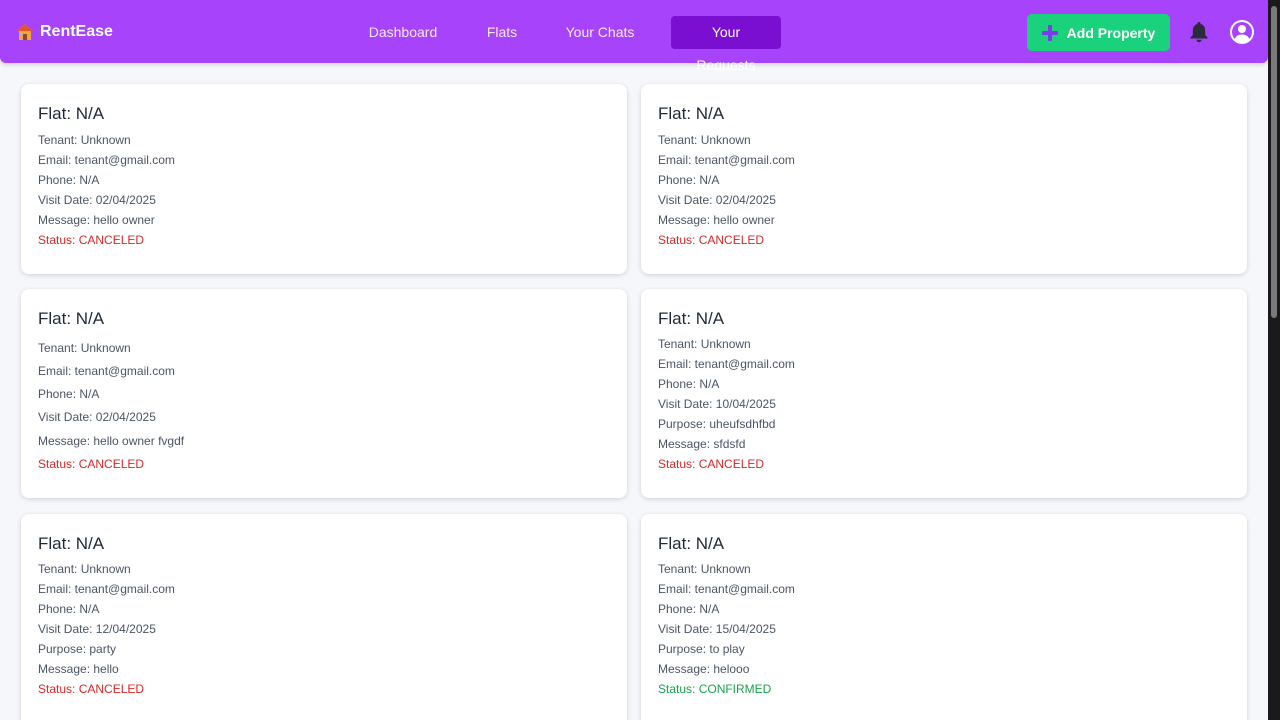  I want to click on request-message: Message: sfdsfd, so click(702, 444).